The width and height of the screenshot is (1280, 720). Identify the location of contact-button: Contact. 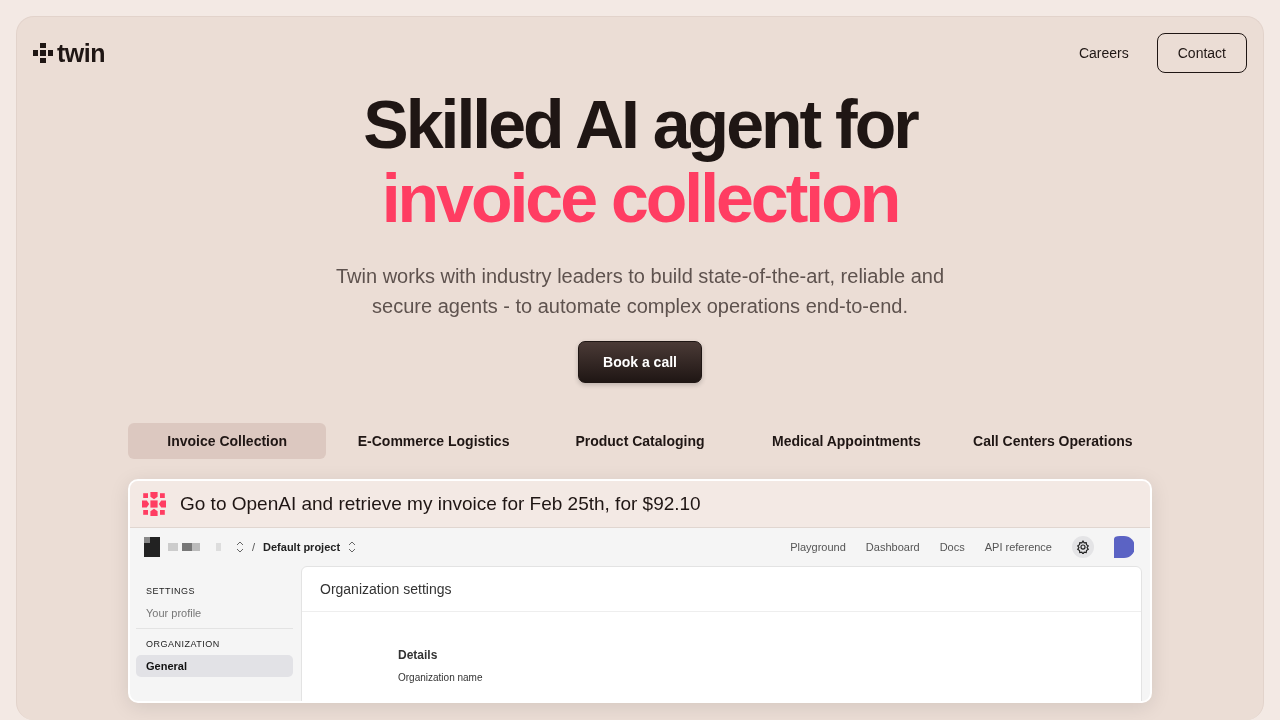
(1201, 53).